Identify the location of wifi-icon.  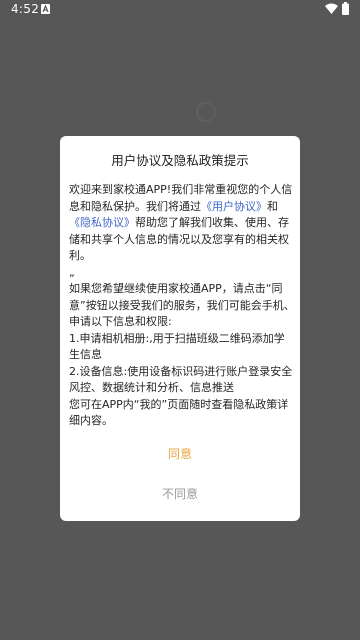
(331, 8).